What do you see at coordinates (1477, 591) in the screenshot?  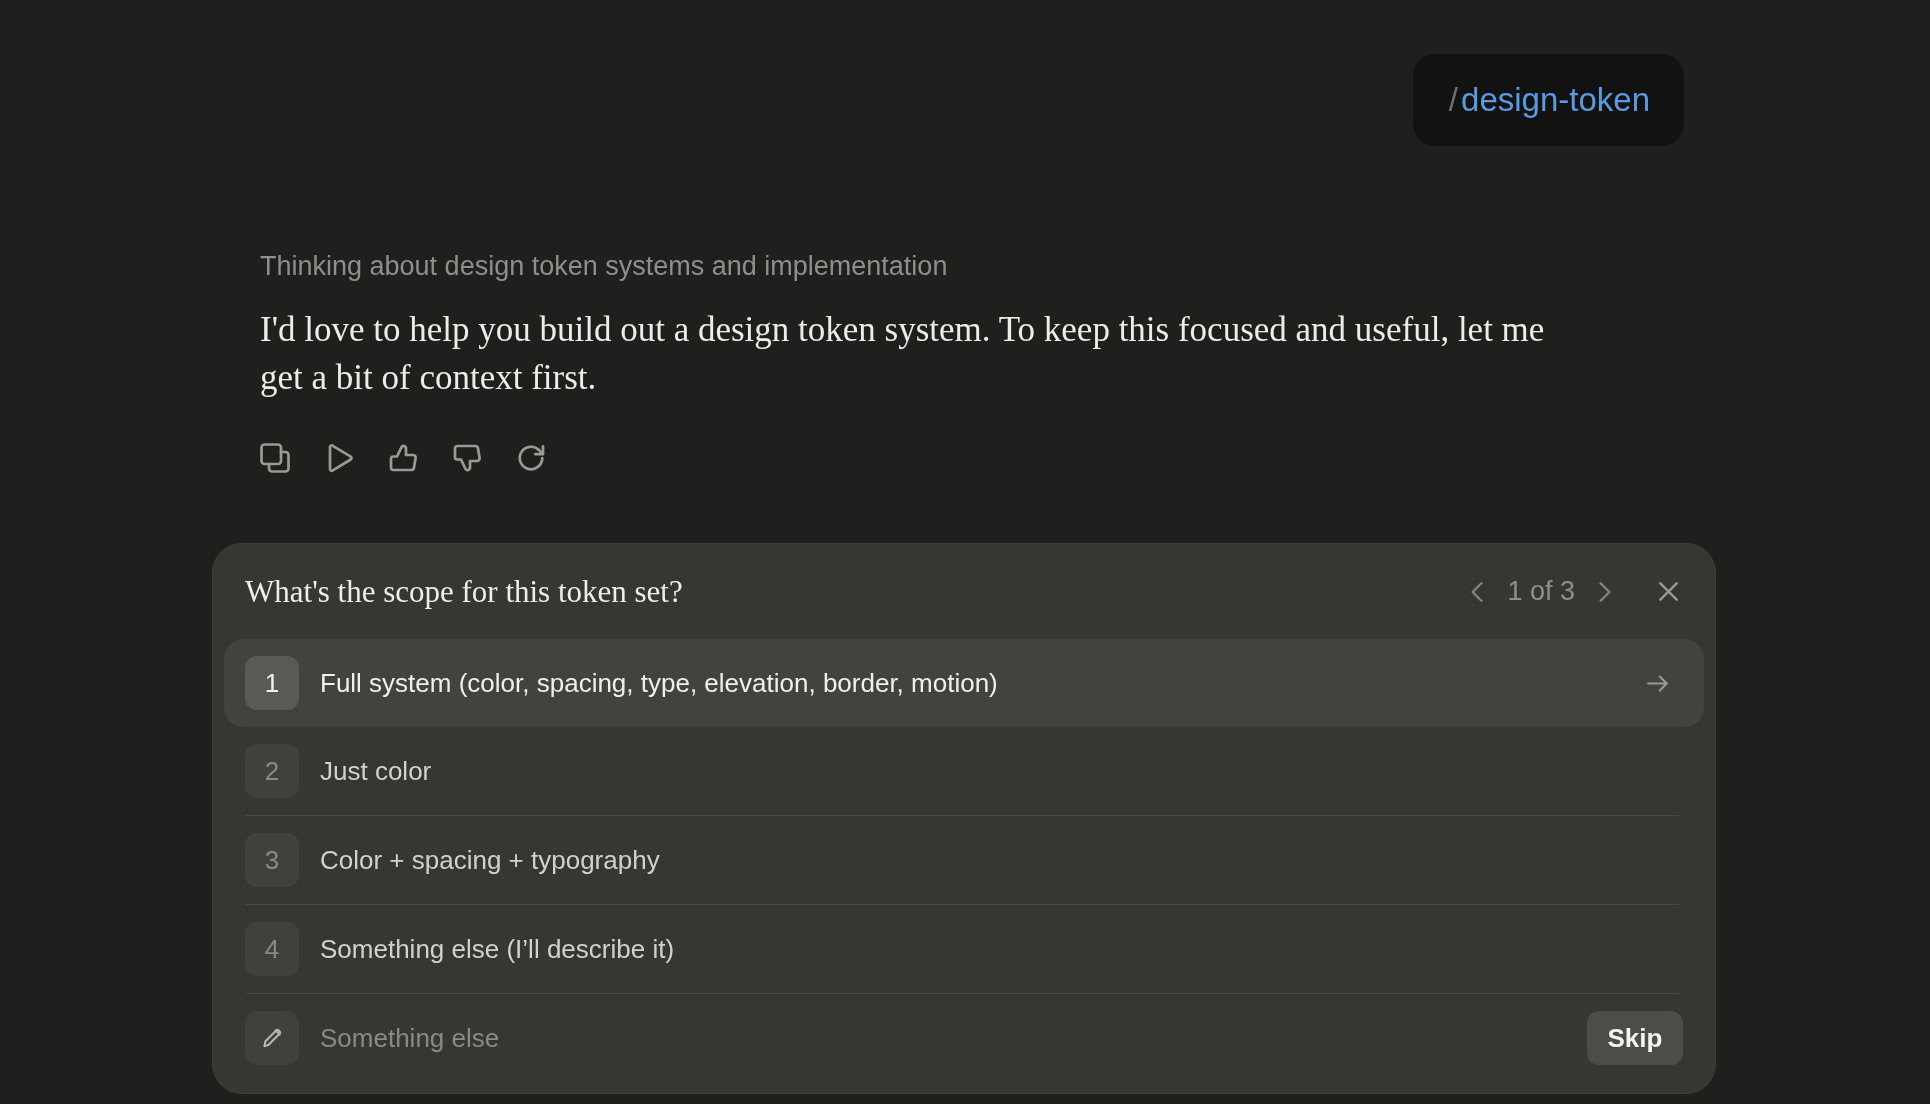 I see `chevron-left-icon` at bounding box center [1477, 591].